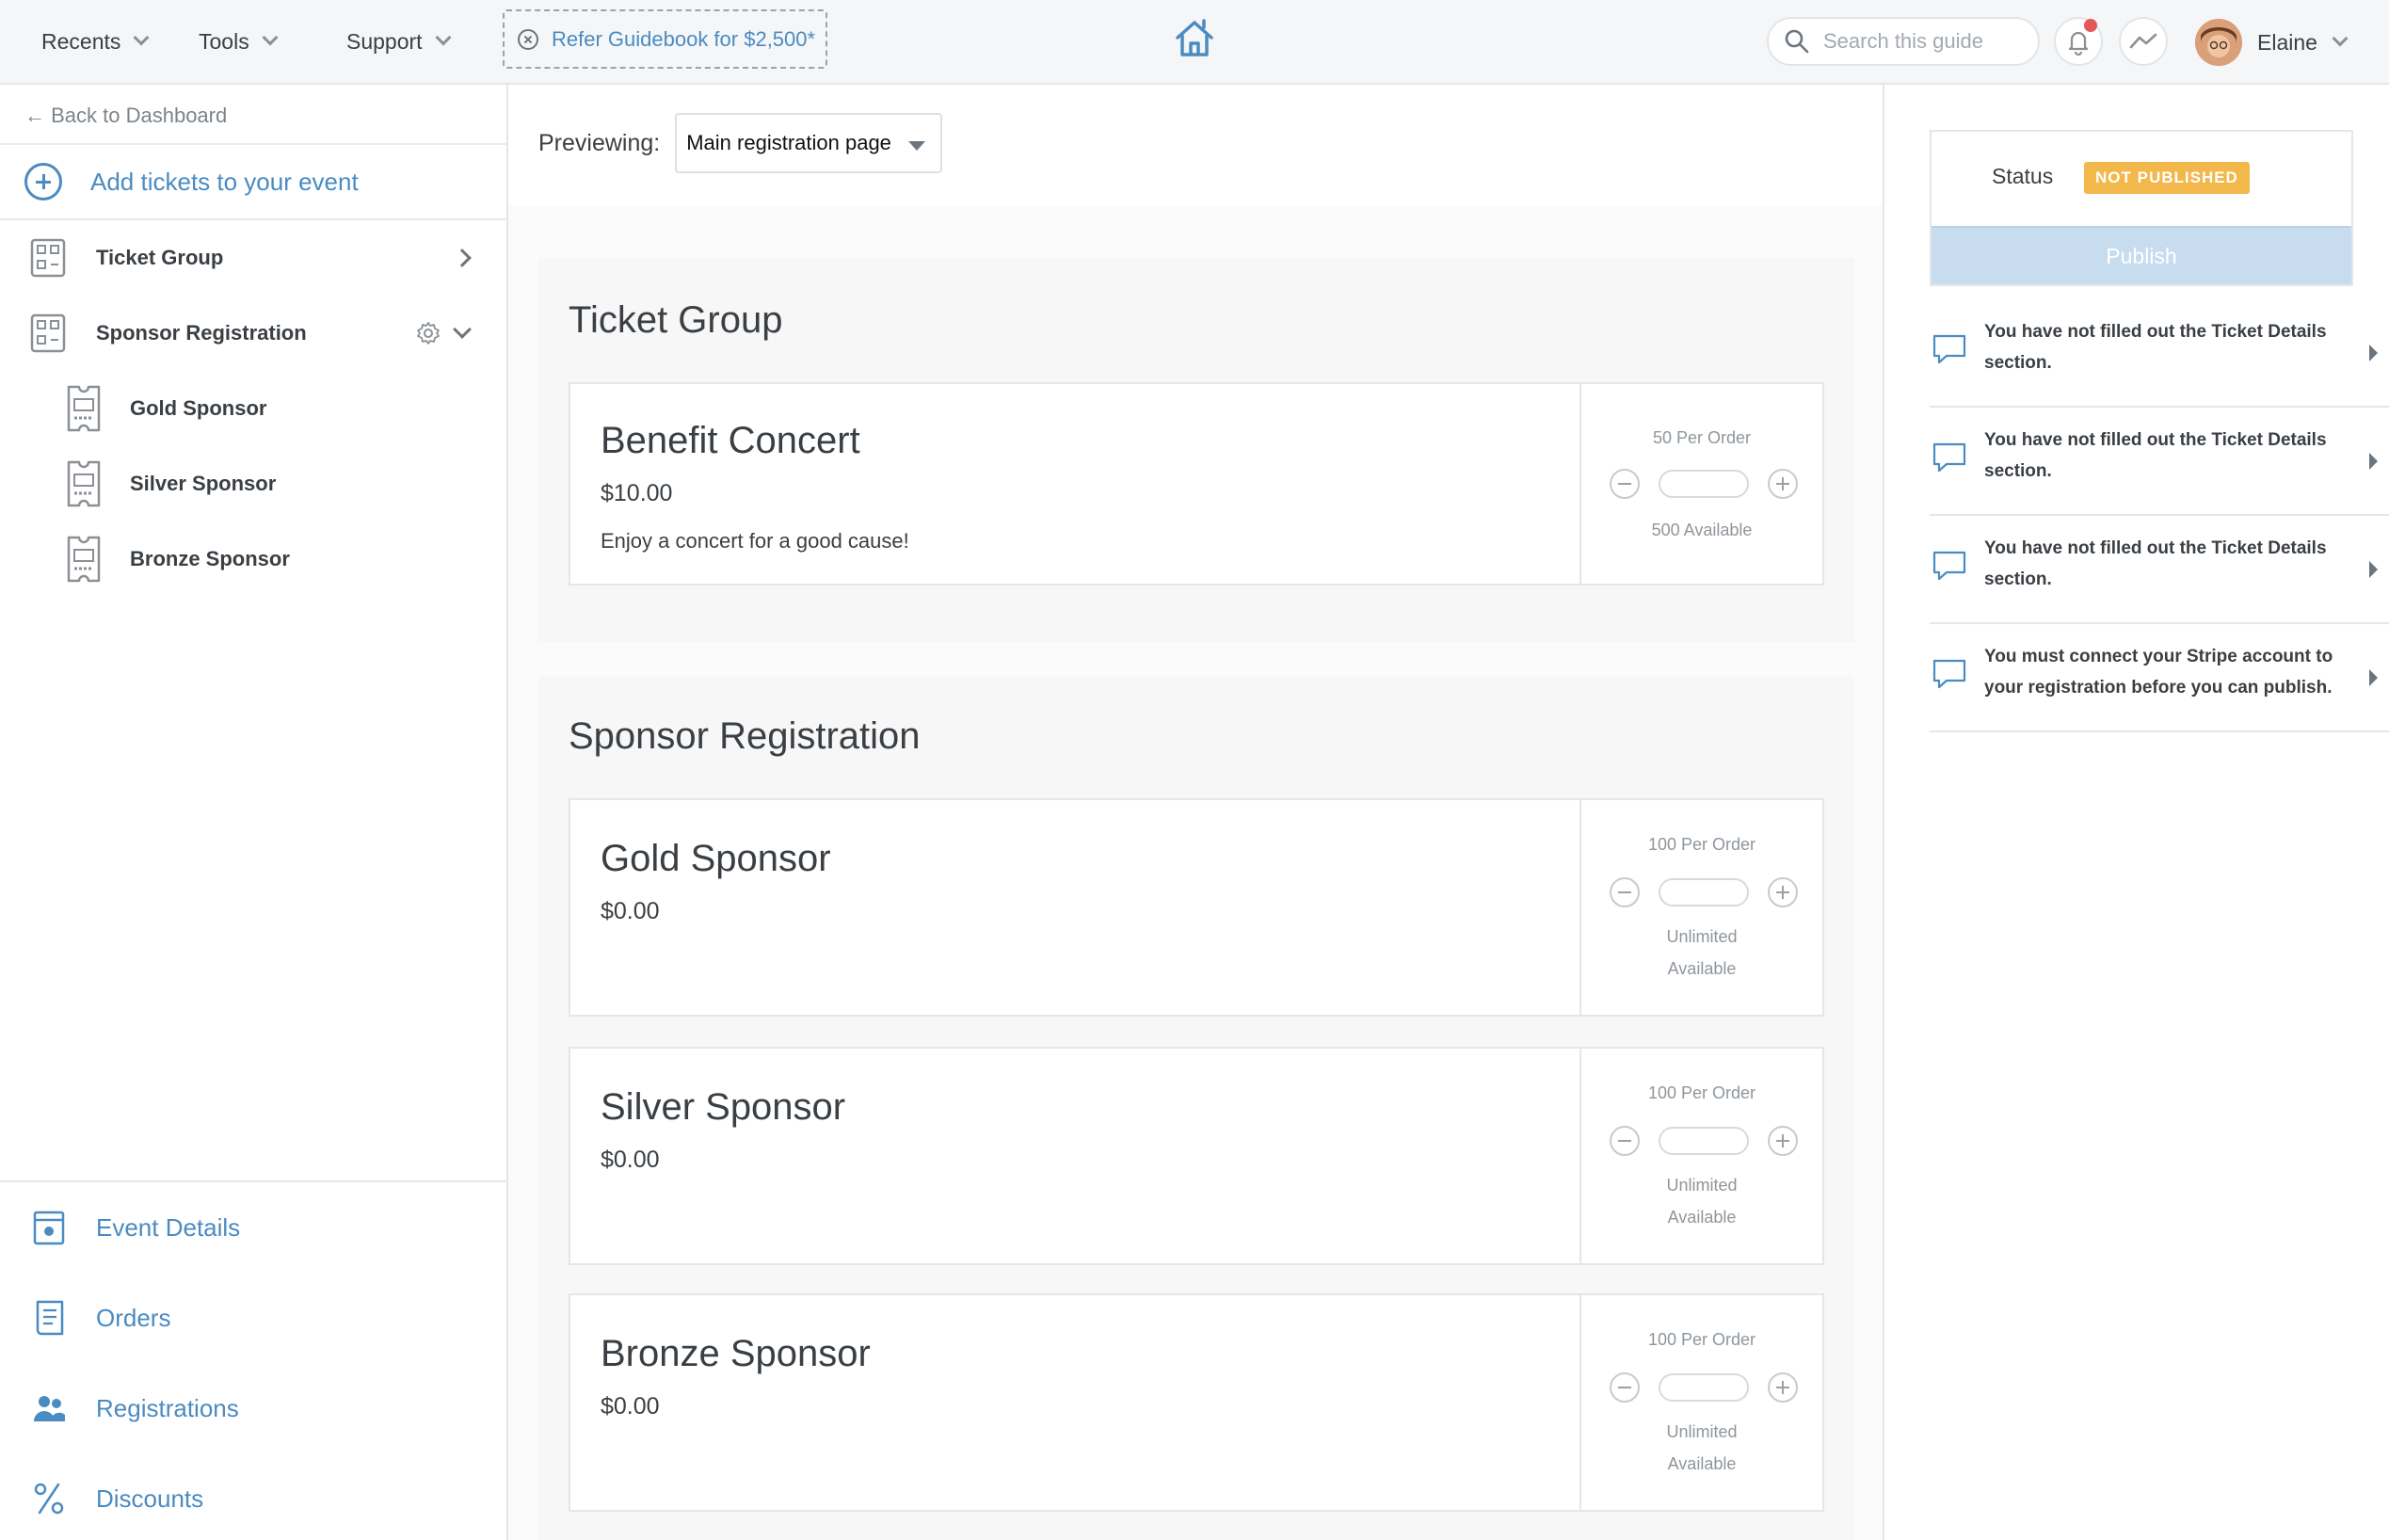 This screenshot has height=1540, width=2389. I want to click on nav-registrations: Registrations, so click(253, 1408).